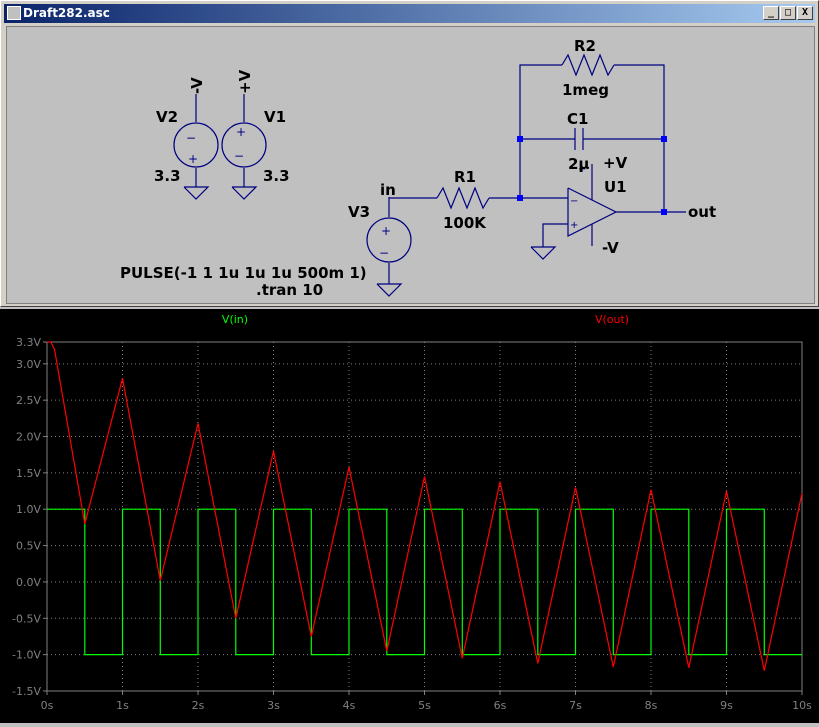 Image resolution: width=819 pixels, height=727 pixels. What do you see at coordinates (349, 705) in the screenshot?
I see `x-tick-label: 4s` at bounding box center [349, 705].